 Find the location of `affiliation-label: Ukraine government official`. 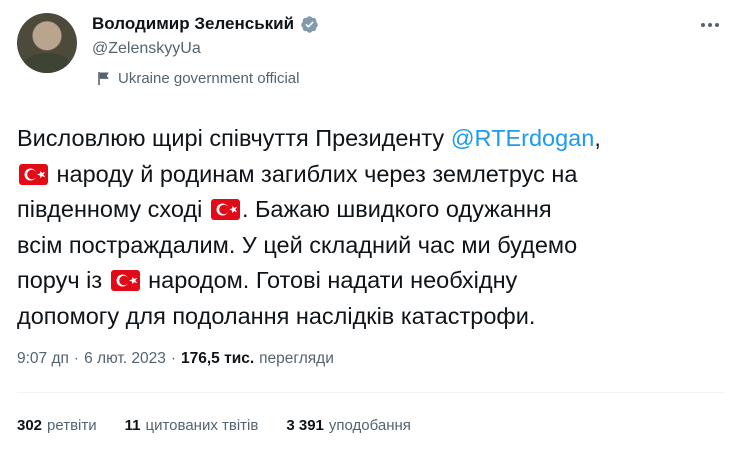

affiliation-label: Ukraine government official is located at coordinates (198, 78).